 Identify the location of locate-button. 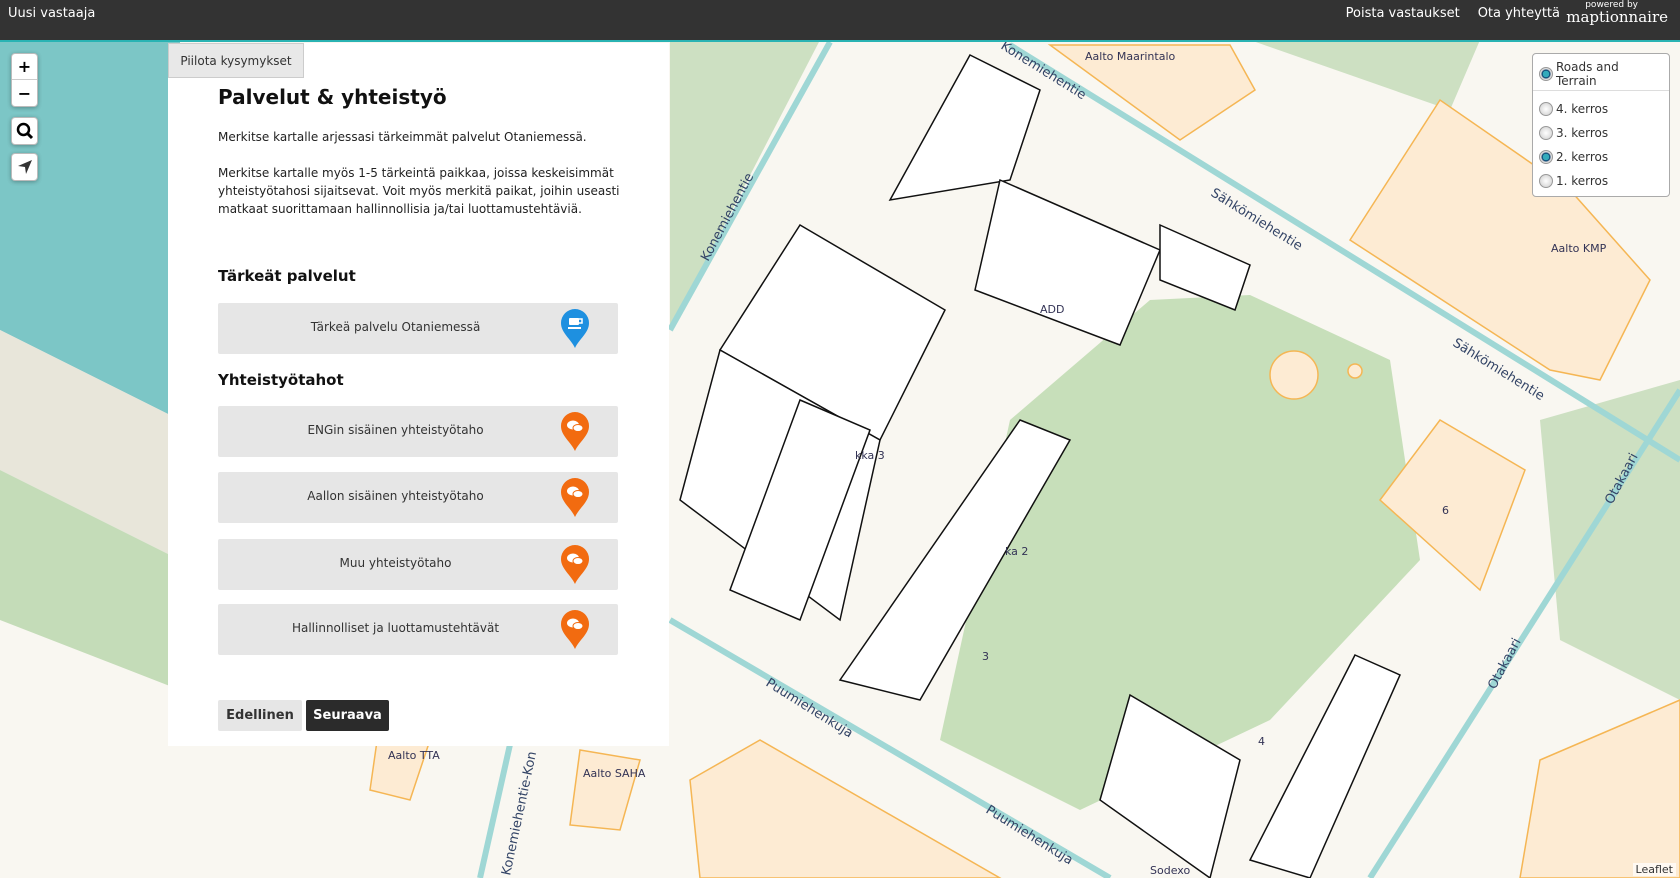
(24, 167).